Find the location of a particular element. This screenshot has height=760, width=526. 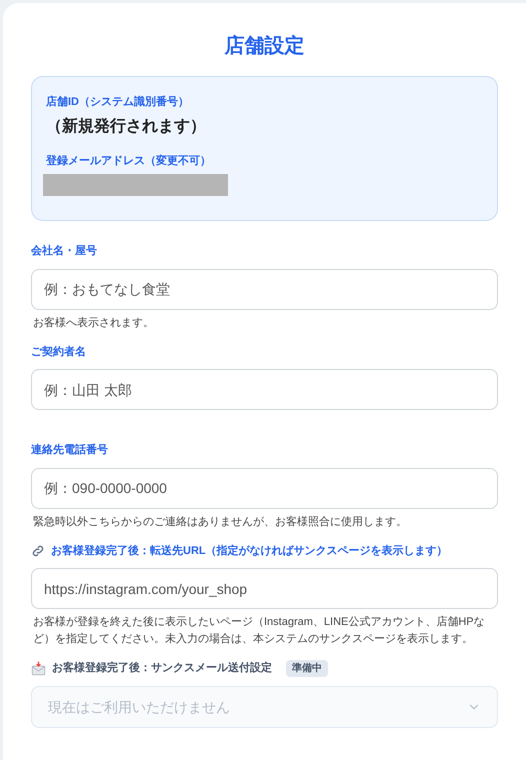

link-icon is located at coordinates (38, 551).